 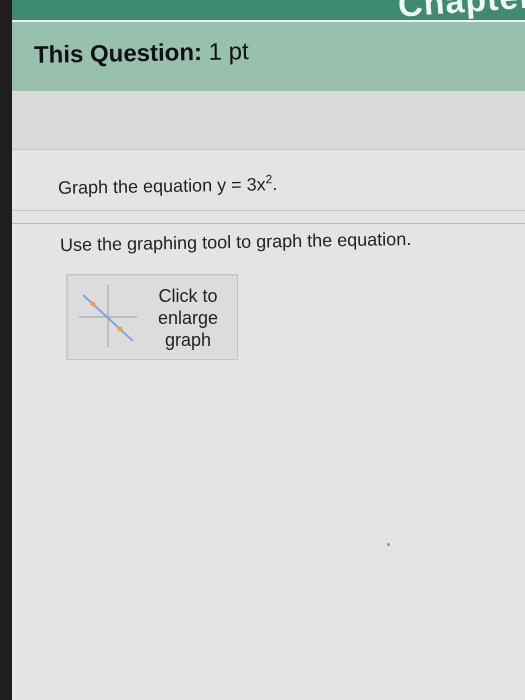 I want to click on enlarge-graph-button: Click to enlarge graph, so click(x=152, y=317).